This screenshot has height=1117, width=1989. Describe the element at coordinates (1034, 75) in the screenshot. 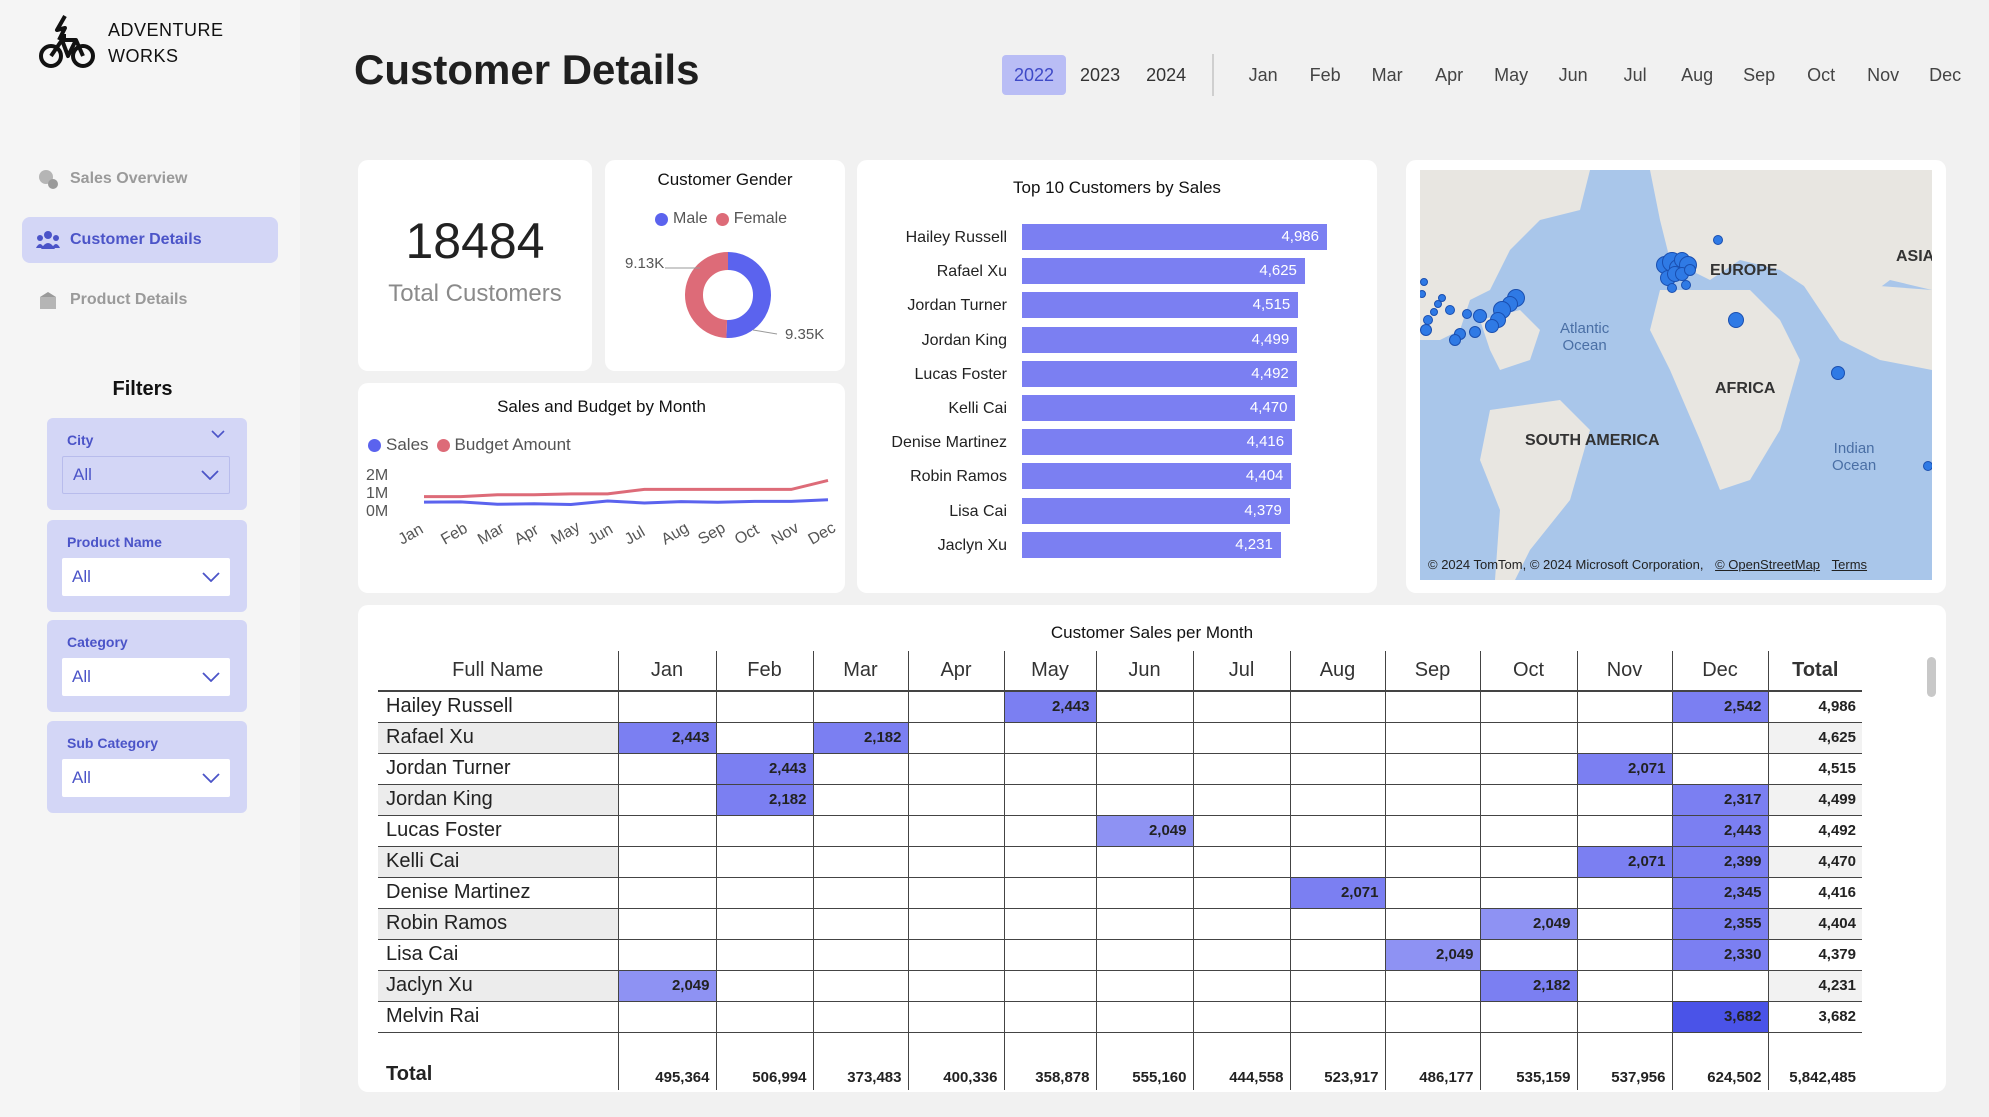

I see `year-2022-button: 2022` at that location.